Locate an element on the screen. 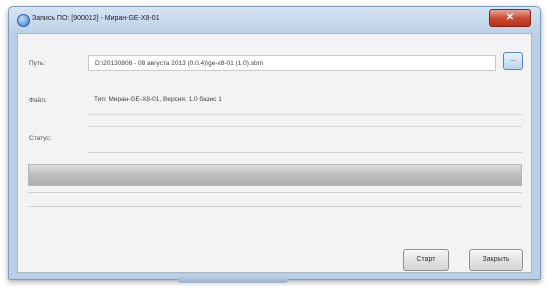  taskbar-thumbnail-edge is located at coordinates (233, 280).